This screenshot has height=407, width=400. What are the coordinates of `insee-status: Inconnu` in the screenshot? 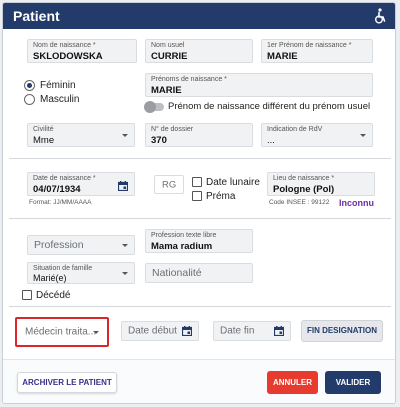 It's located at (356, 203).